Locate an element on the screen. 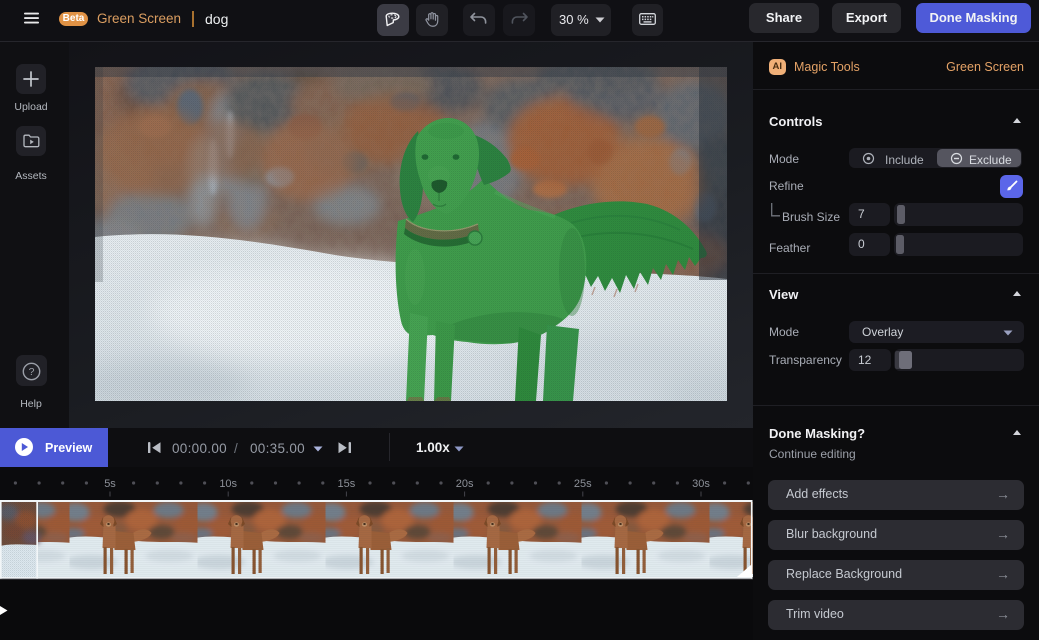  svg-text: 25s is located at coordinates (583, 484).